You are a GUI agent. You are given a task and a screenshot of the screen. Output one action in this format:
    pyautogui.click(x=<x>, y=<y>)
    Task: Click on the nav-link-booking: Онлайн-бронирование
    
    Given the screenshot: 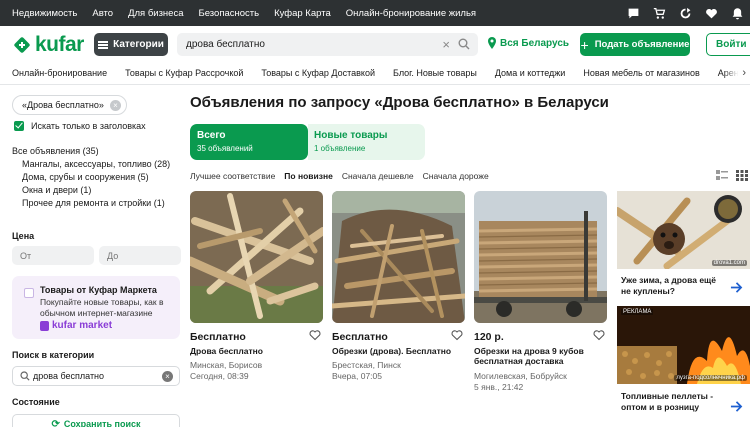 What is the action you would take?
    pyautogui.click(x=59, y=73)
    